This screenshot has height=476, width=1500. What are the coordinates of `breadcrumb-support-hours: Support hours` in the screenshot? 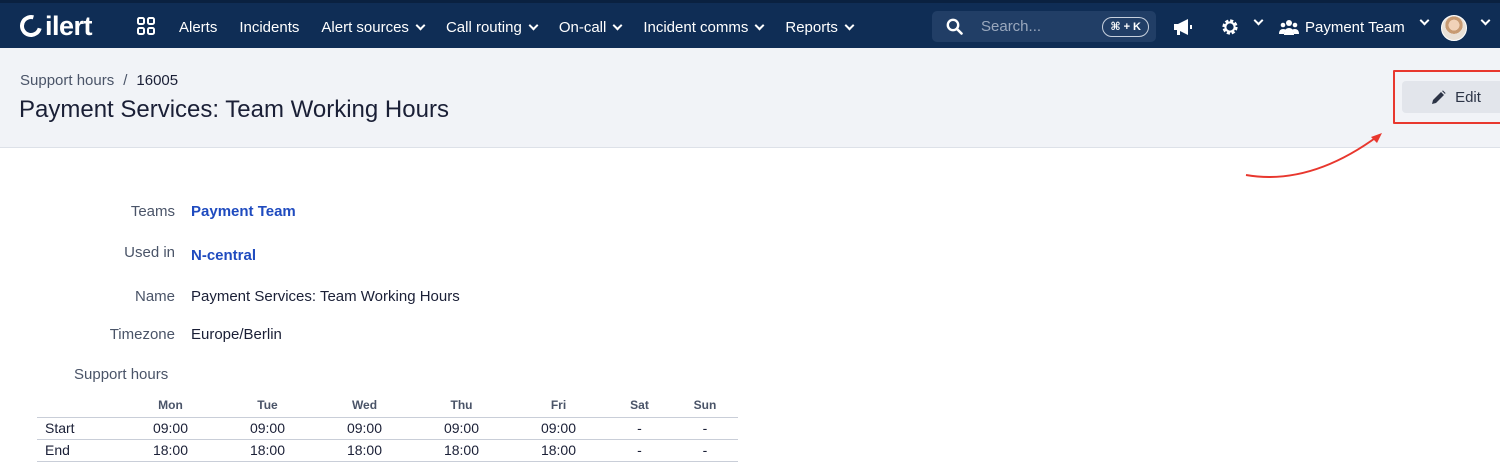 It's located at (67, 80).